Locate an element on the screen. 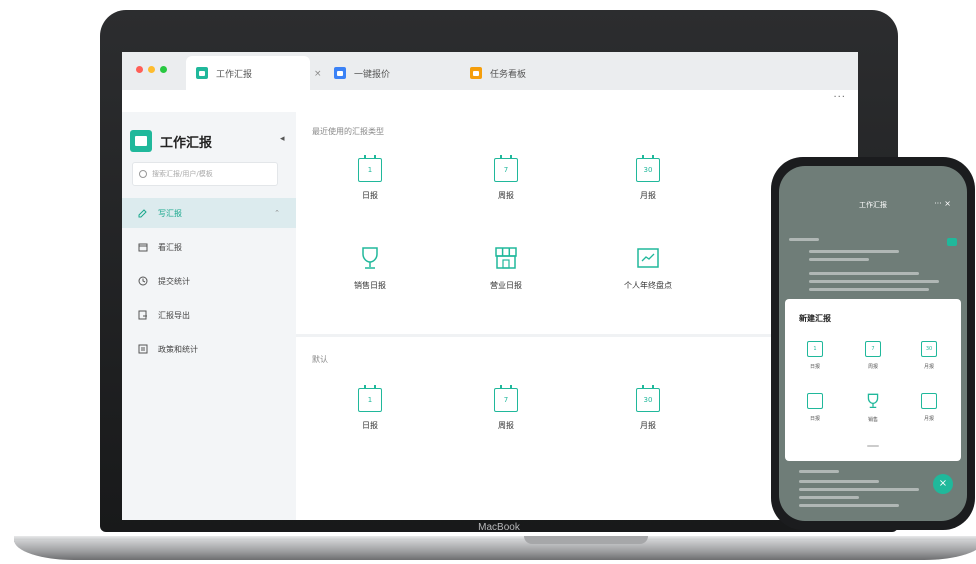 This screenshot has height=564, width=976. tab-quick-quote: 一键报价 is located at coordinates (390, 73).